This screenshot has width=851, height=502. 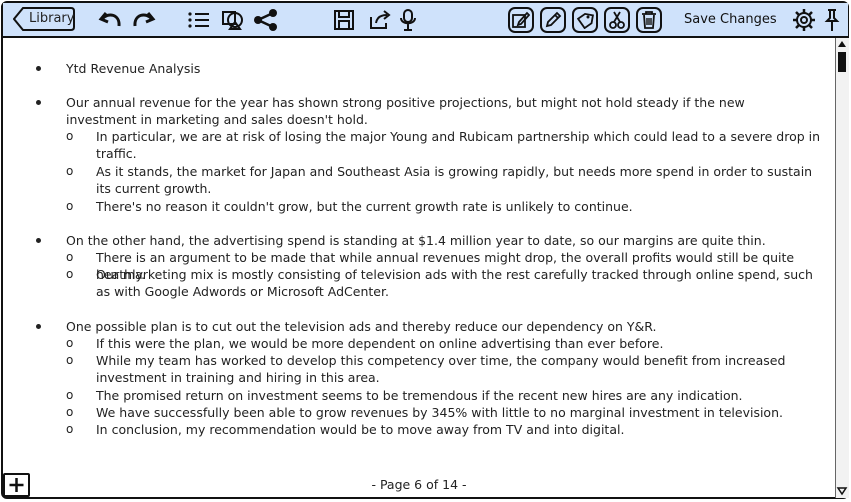 I want to click on settings-gear-icon, so click(x=804, y=20).